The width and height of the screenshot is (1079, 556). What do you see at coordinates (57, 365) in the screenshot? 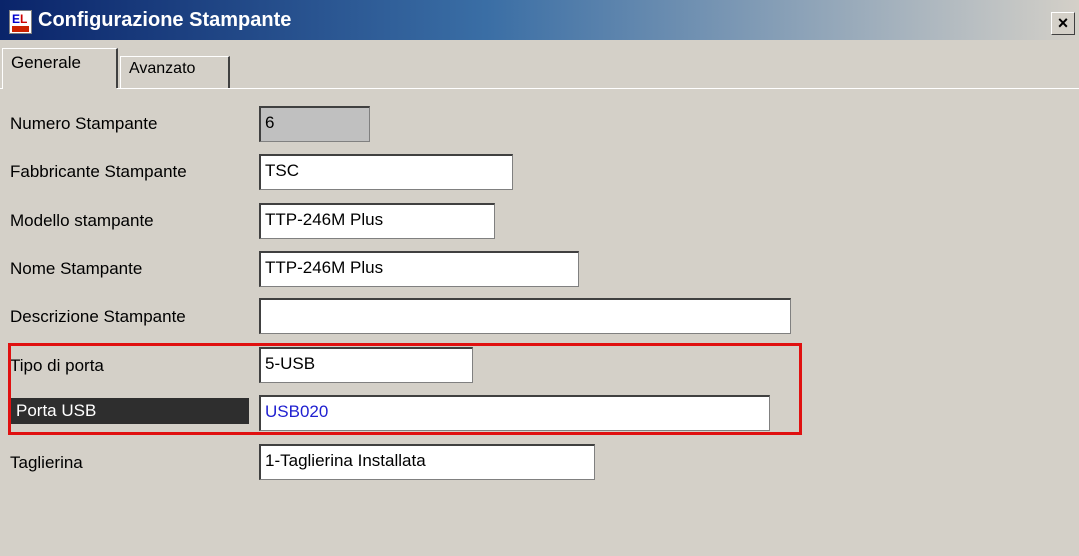
I see `tipo-di-porta-label: Tipo di porta` at bounding box center [57, 365].